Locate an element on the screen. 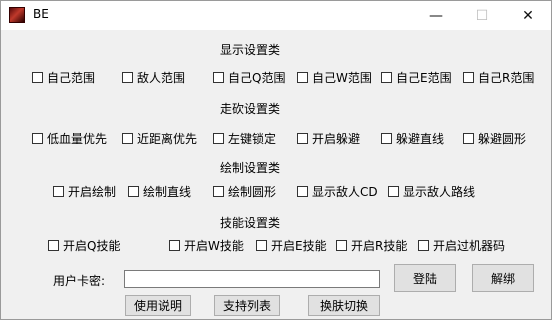 The image size is (552, 320). checkbox-enable-machine-code-bypass: 开启过机器码 is located at coordinates (461, 245).